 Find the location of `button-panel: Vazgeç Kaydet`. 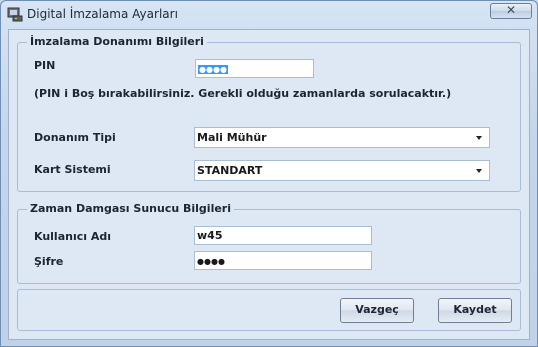

button-panel: Vazgeç Kaydet is located at coordinates (269, 310).